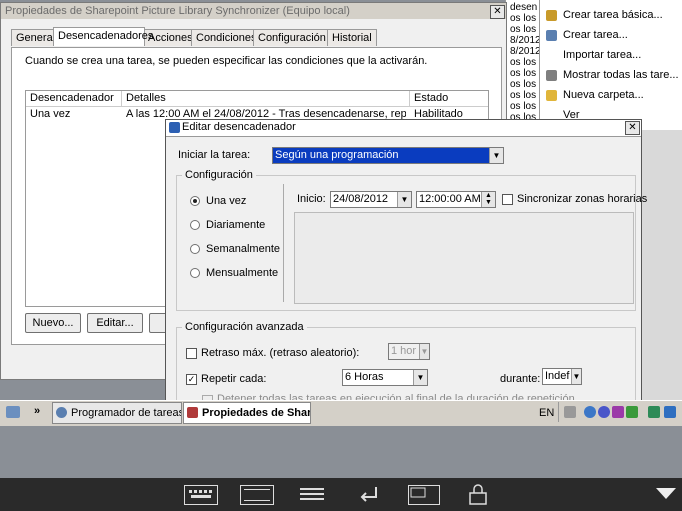 This screenshot has width=682, height=511. What do you see at coordinates (195, 225) in the screenshot?
I see `radio-daily` at bounding box center [195, 225].